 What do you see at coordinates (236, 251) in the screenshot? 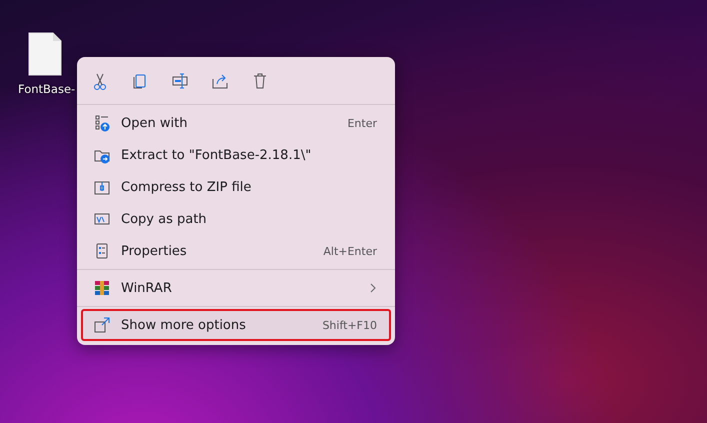
I see `menu-item: Properties Alt+Enter` at bounding box center [236, 251].